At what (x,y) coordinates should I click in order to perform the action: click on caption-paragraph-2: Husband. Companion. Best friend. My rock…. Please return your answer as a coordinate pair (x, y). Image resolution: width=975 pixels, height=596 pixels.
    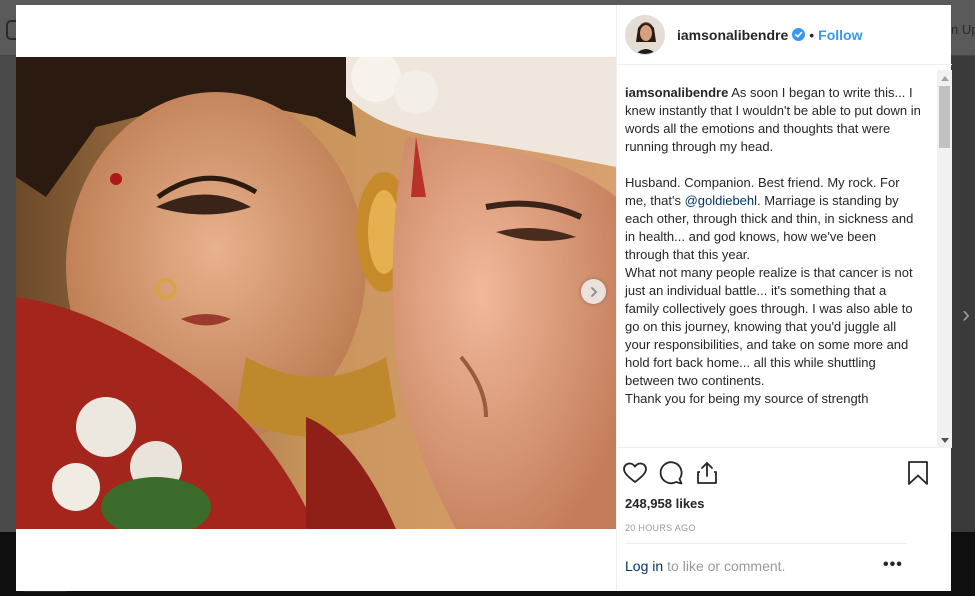
    Looking at the image, I should click on (773, 219).